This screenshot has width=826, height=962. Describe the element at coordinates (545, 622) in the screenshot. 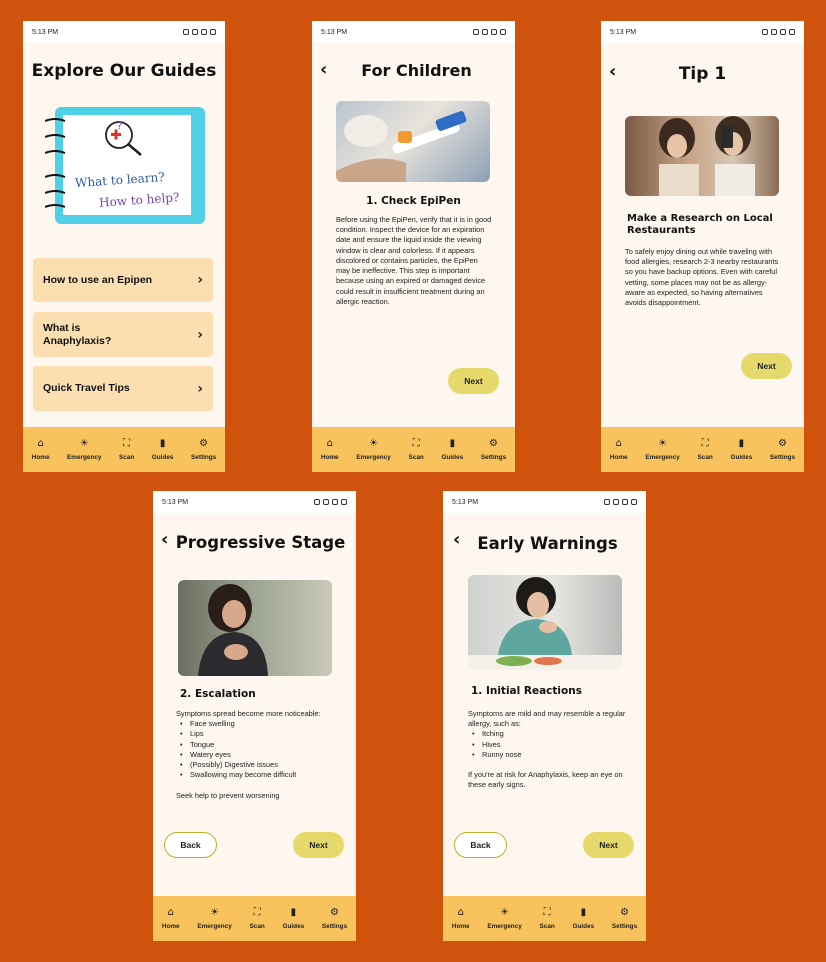

I see `woman-itching-photo` at that location.